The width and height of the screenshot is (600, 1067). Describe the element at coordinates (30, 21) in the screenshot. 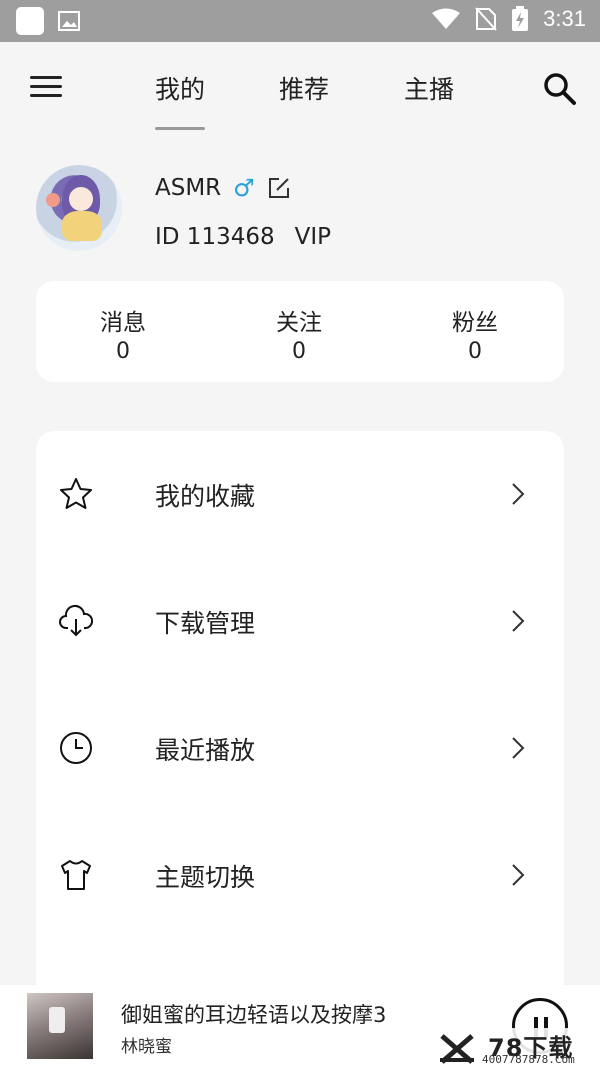

I see `notification-app-icon` at that location.